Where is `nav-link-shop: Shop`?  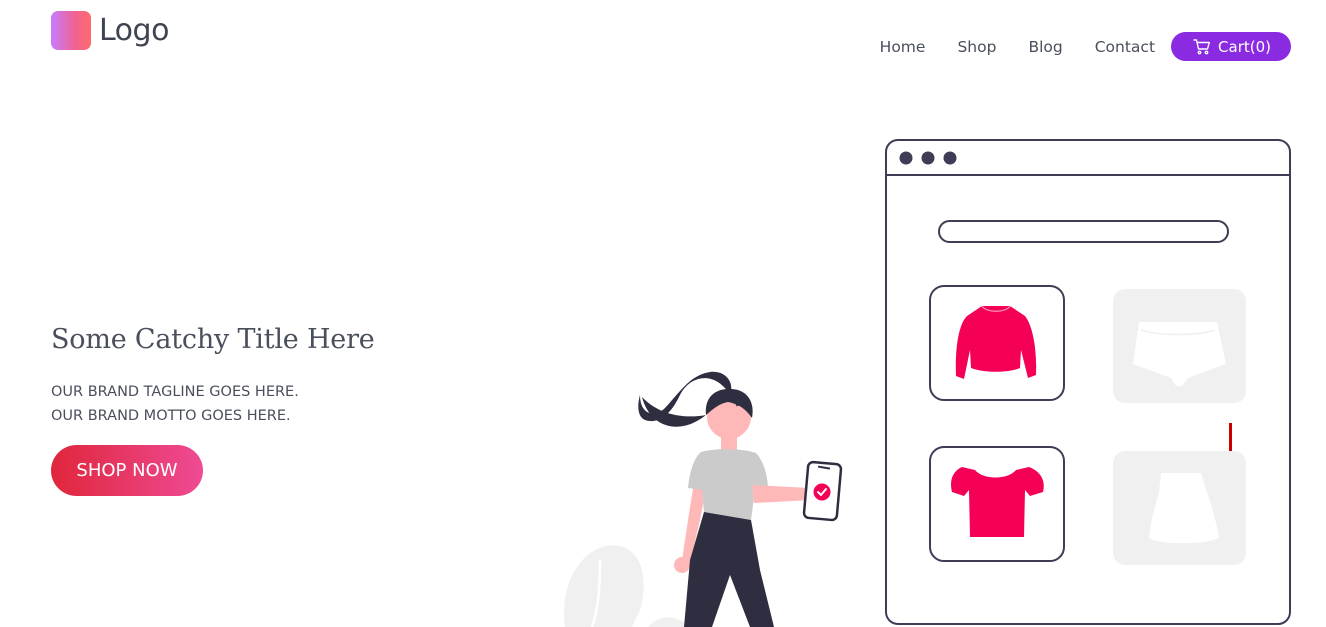
nav-link-shop: Shop is located at coordinates (976, 47).